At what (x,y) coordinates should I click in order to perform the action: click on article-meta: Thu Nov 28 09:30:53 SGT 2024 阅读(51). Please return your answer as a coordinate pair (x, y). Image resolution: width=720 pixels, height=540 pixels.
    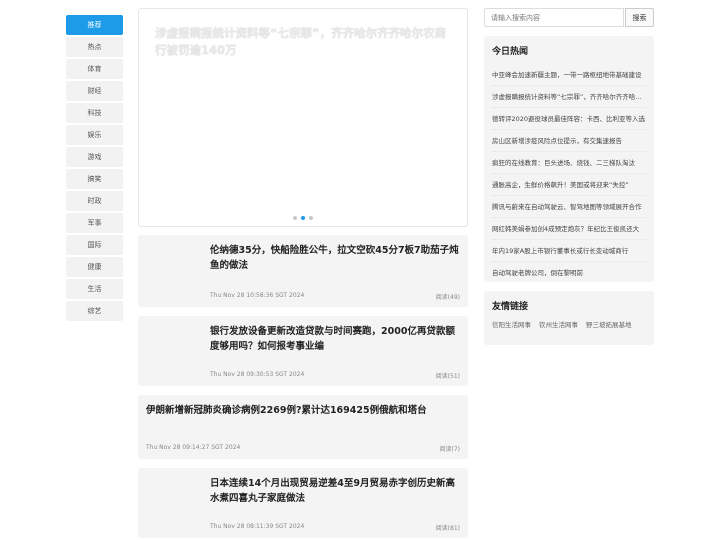
    Looking at the image, I should click on (335, 375).